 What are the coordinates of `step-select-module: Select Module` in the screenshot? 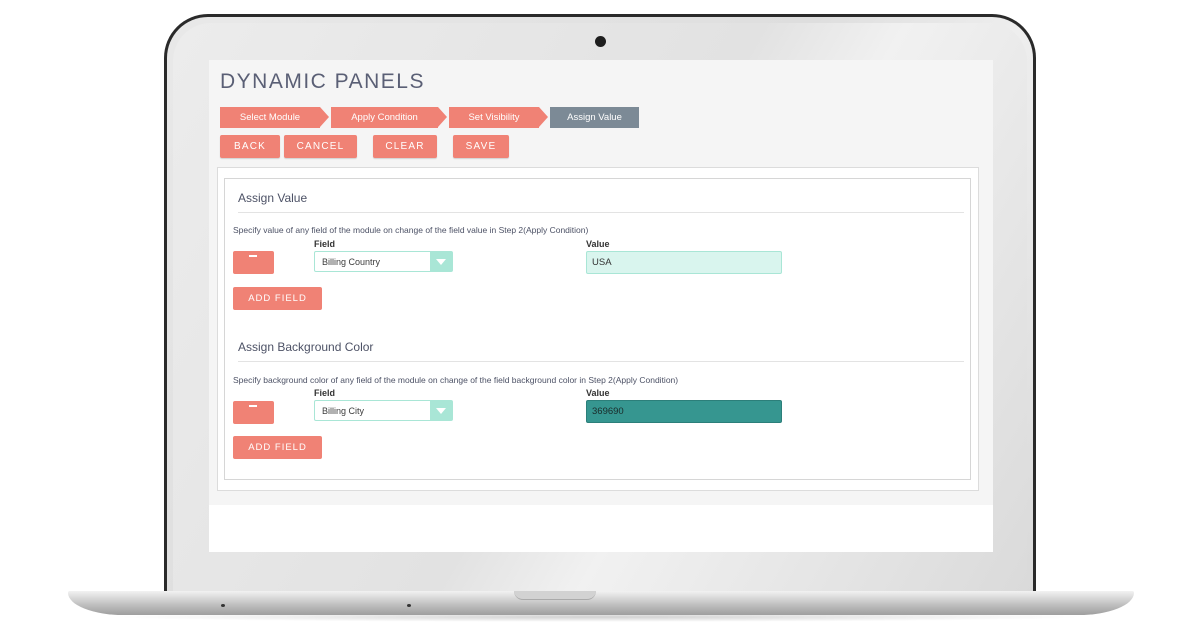 It's located at (274, 117).